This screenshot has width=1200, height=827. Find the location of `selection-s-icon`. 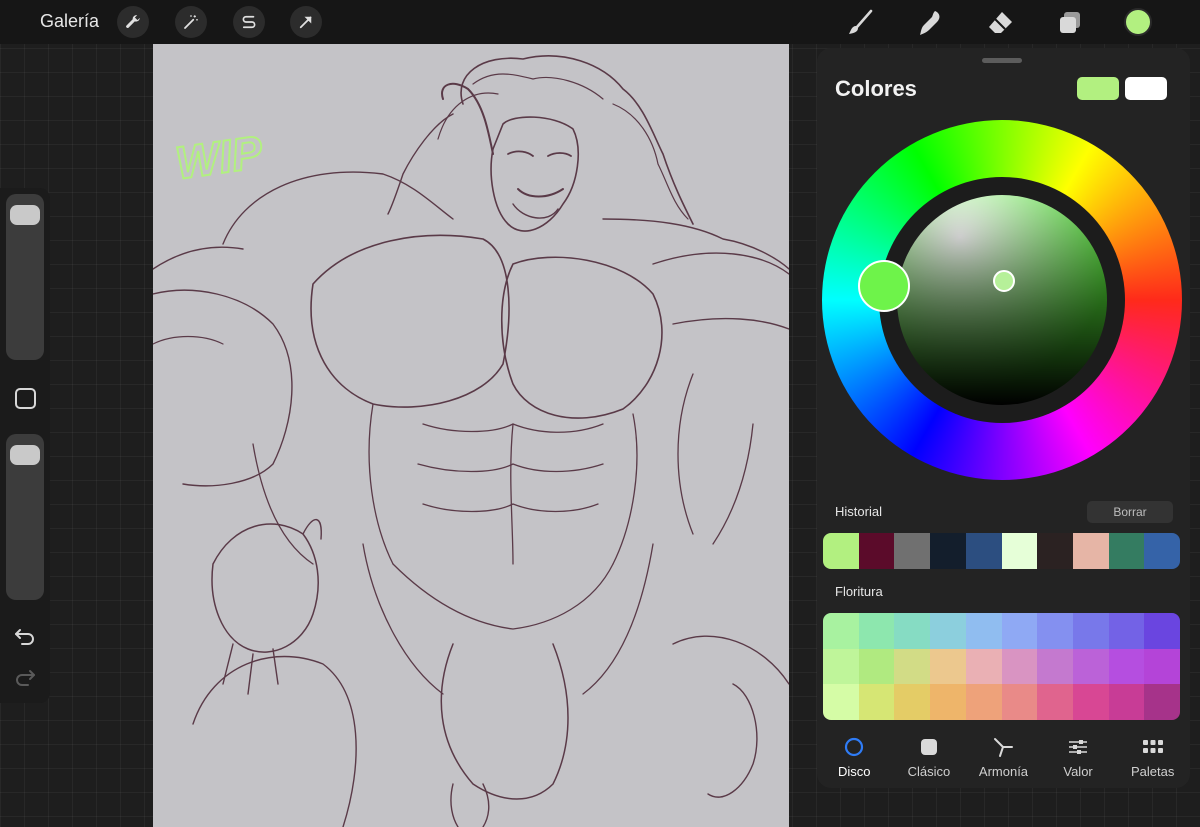

selection-s-icon is located at coordinates (249, 22).